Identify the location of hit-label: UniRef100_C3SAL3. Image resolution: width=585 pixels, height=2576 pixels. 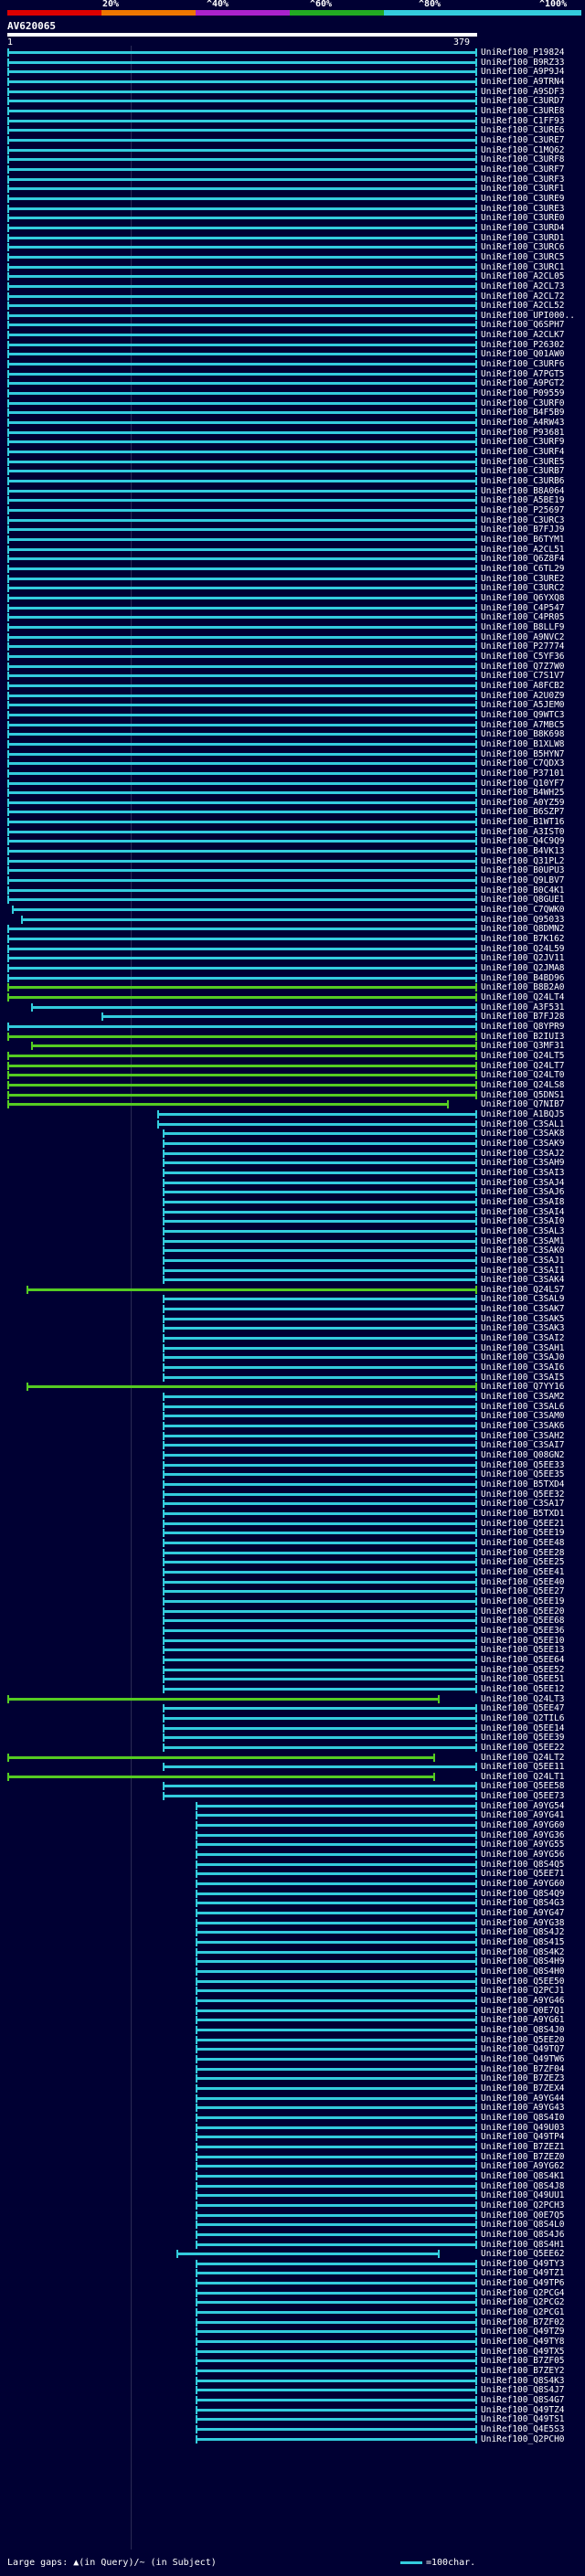
(533, 1231).